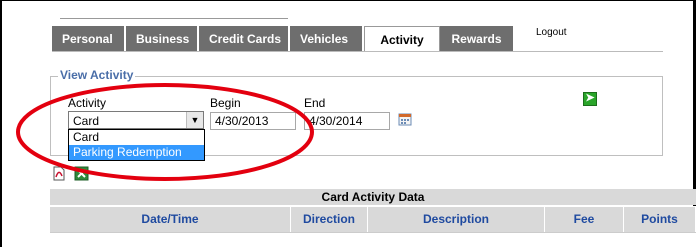 This screenshot has width=696, height=248. I want to click on excel-icon, so click(81, 173).